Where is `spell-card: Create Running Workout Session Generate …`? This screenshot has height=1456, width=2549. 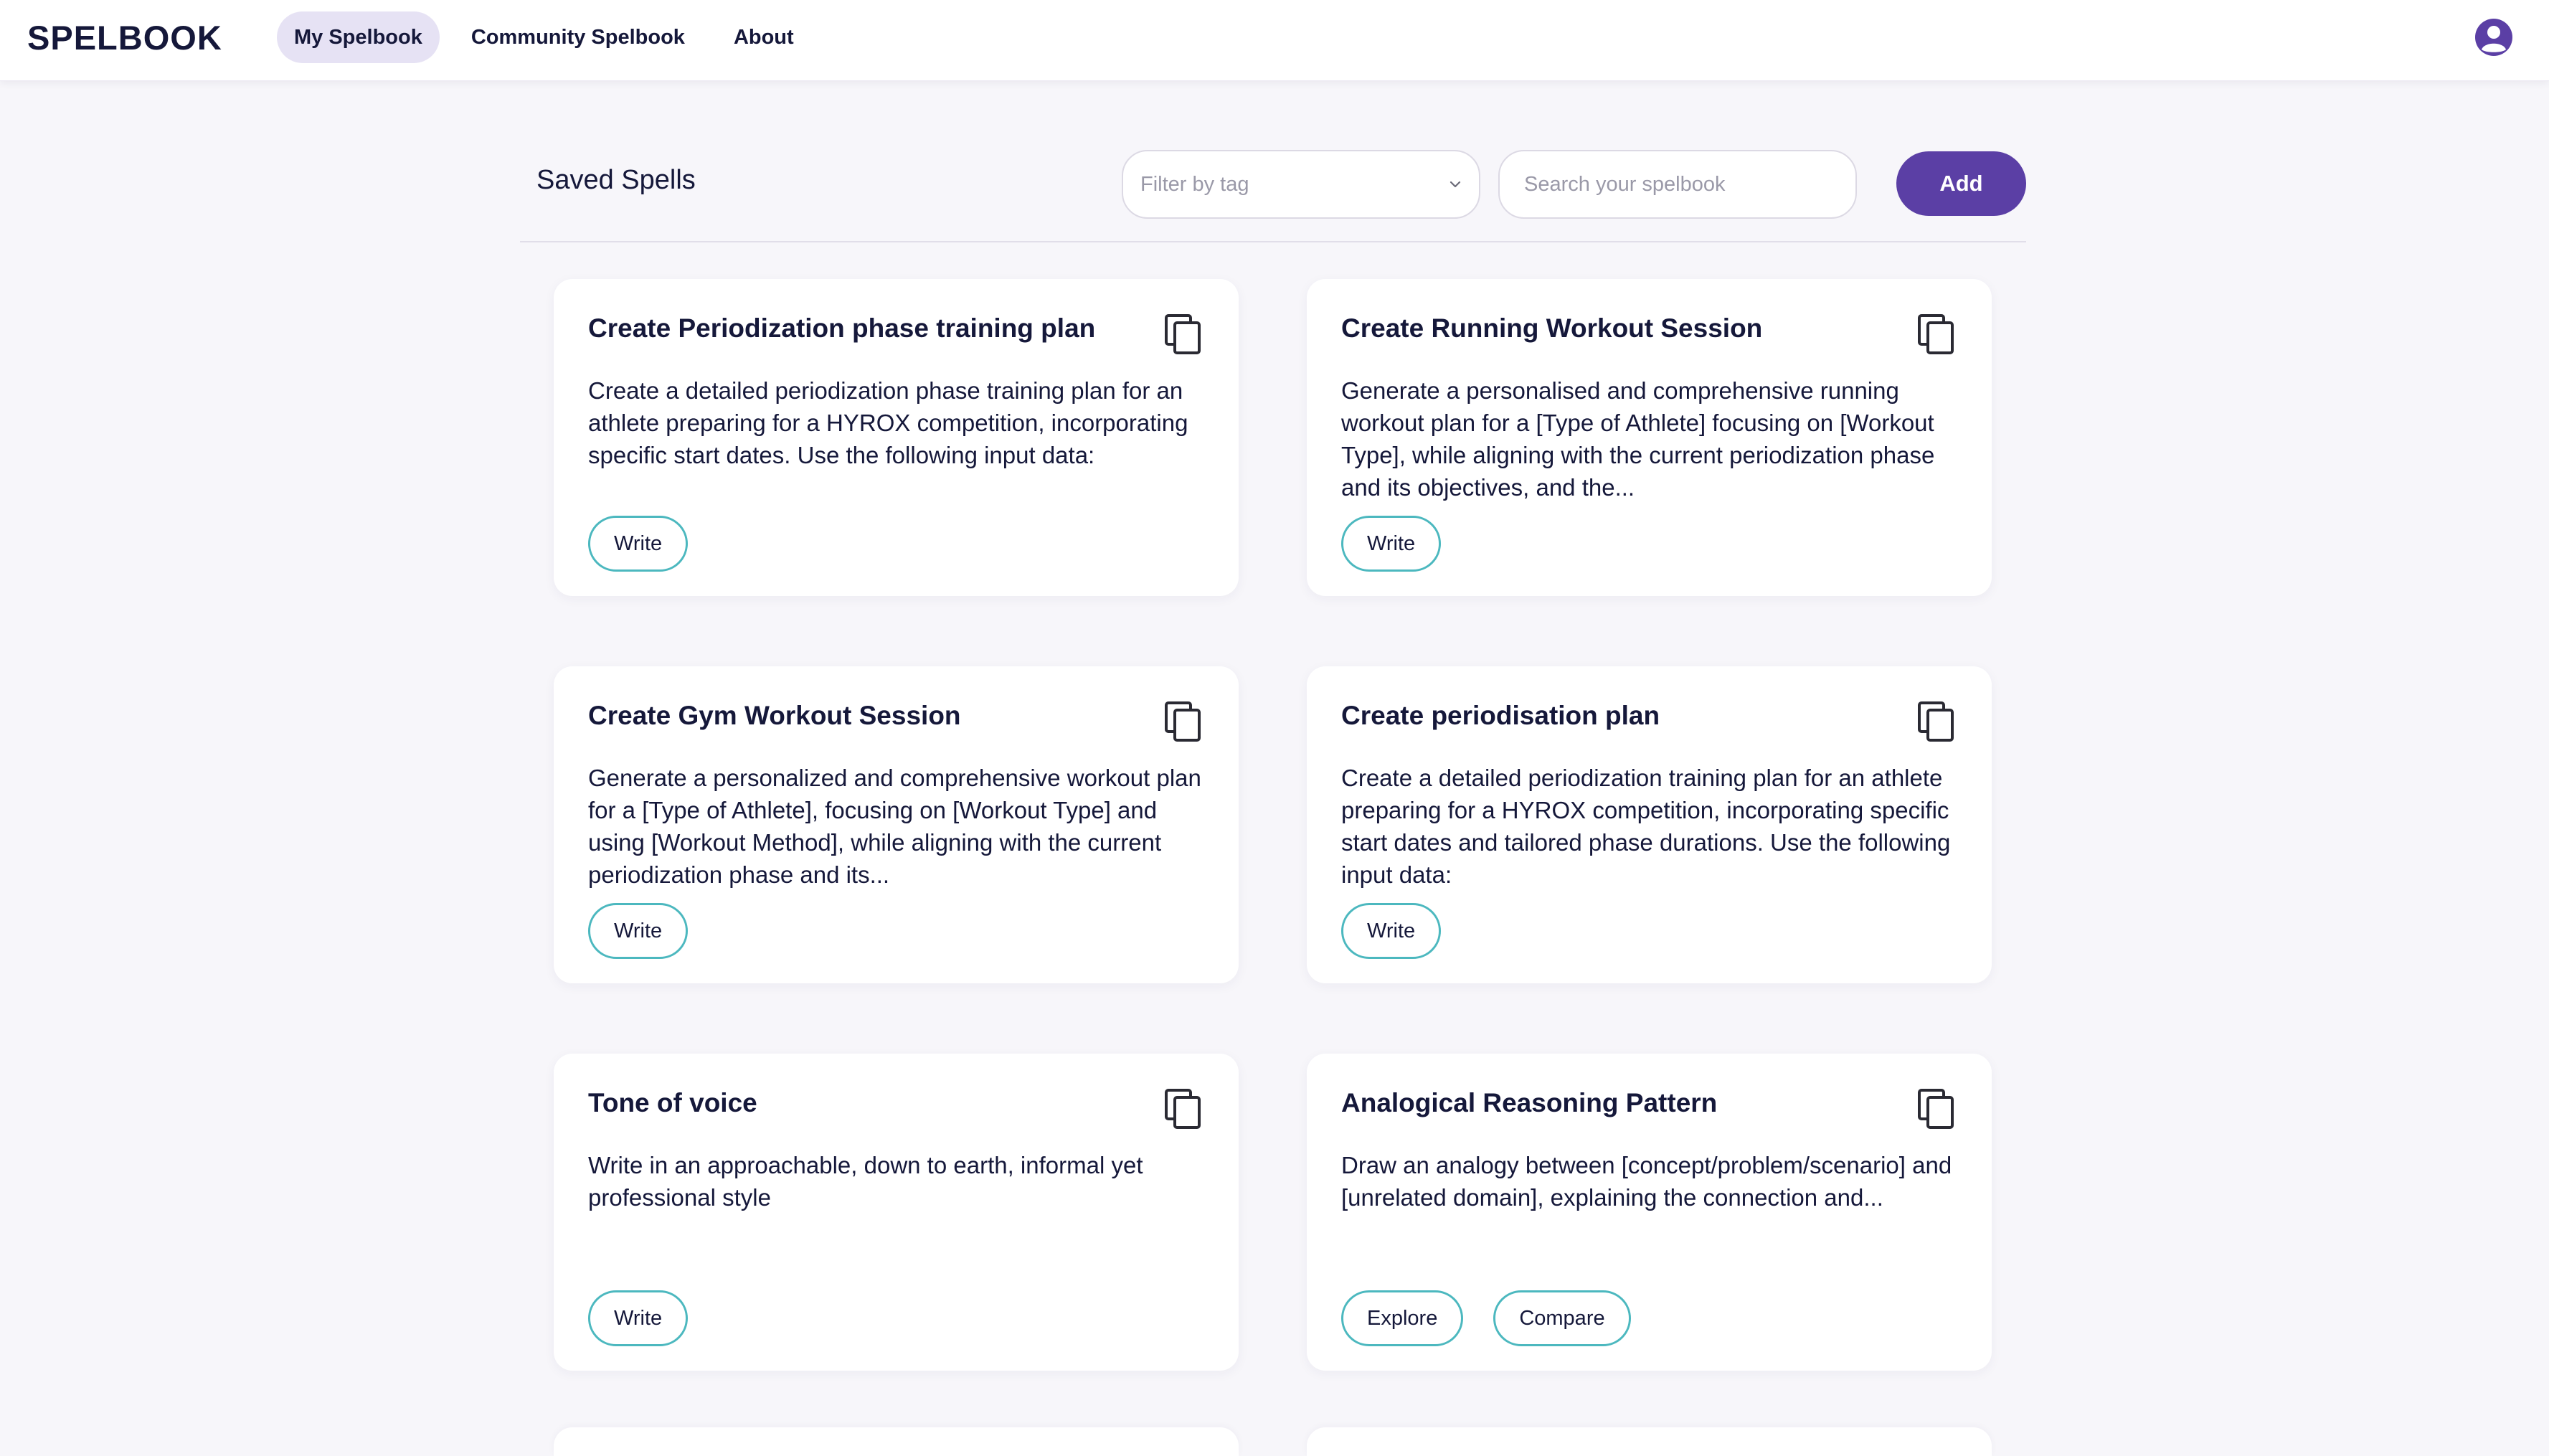 spell-card: Create Running Workout Session Generate … is located at coordinates (1649, 437).